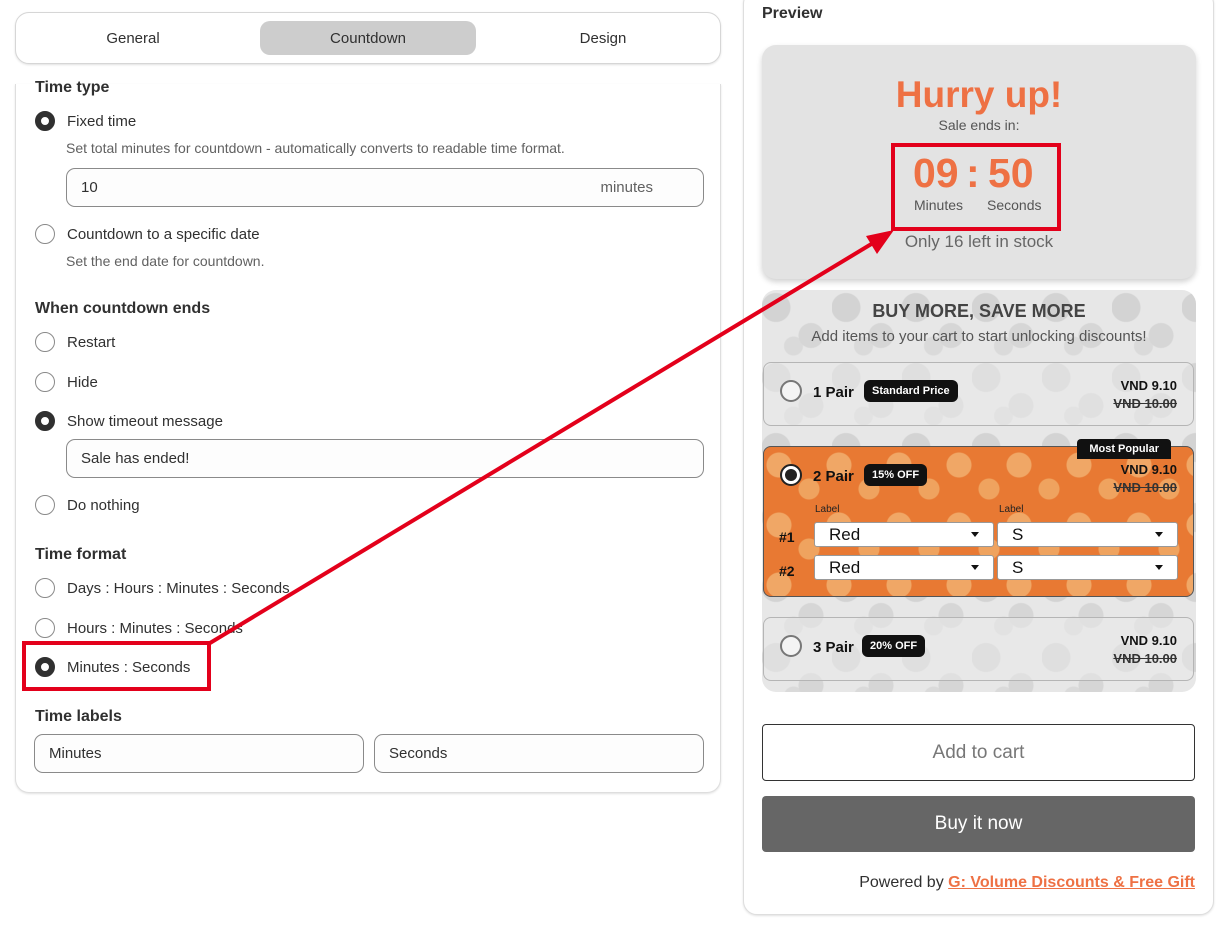  Describe the element at coordinates (880, 242) in the screenshot. I see `arrow-head-icon` at that location.